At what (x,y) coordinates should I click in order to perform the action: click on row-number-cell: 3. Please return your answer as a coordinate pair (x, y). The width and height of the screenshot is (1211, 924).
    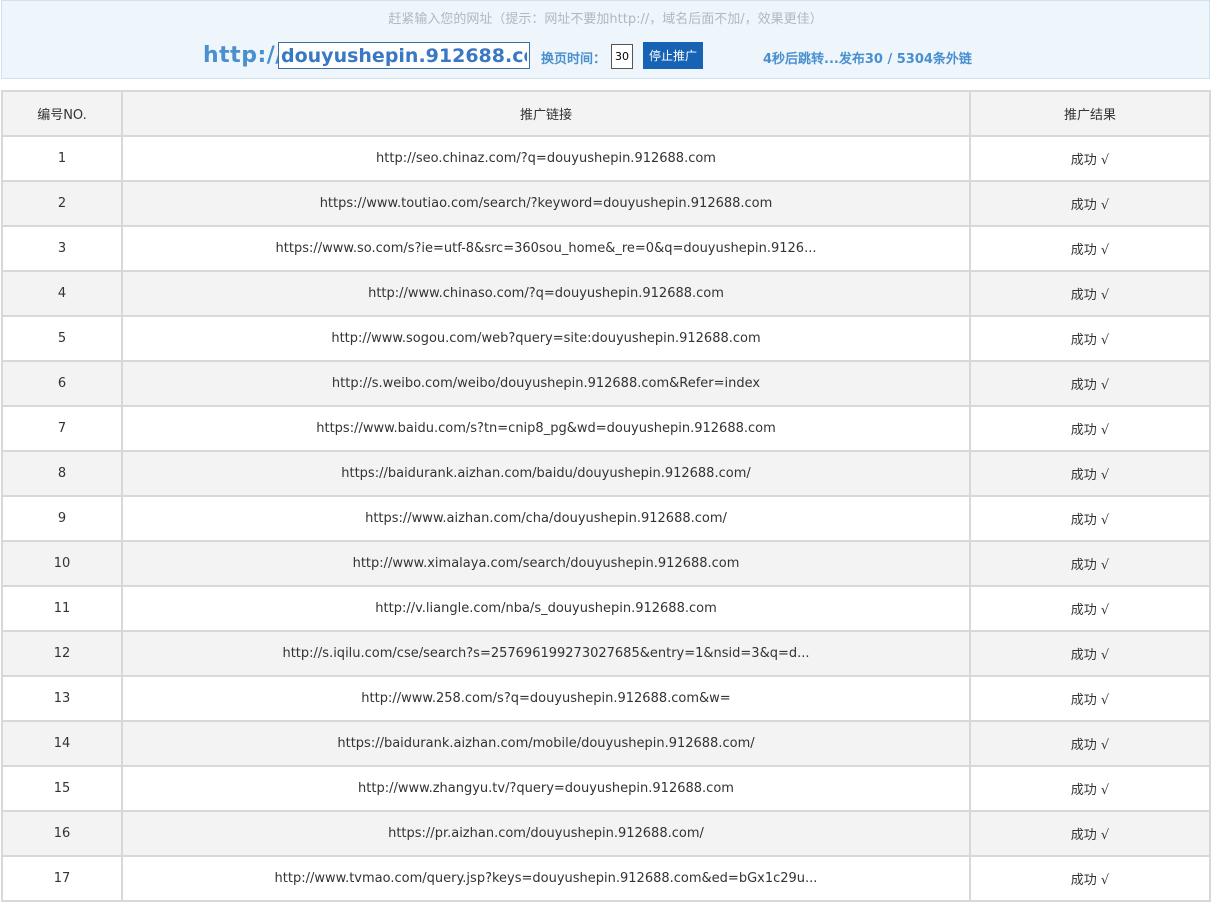
    Looking at the image, I should click on (62, 248).